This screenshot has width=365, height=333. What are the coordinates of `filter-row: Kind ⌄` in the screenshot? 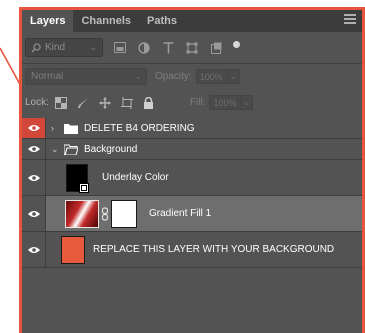 It's located at (192, 47).